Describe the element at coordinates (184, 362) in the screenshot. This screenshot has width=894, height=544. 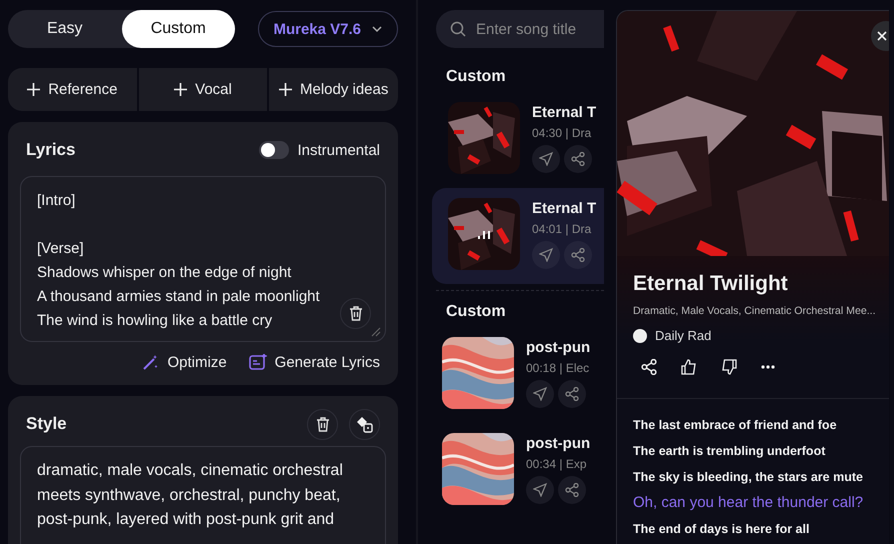
I see `lyrics-action-button: Optimize` at that location.